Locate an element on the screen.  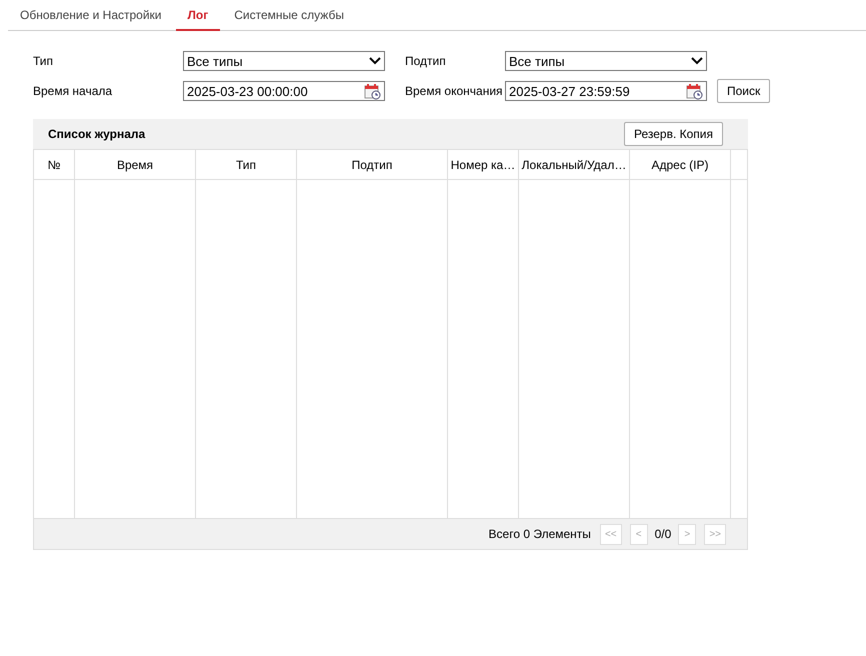
column-header: № is located at coordinates (54, 164).